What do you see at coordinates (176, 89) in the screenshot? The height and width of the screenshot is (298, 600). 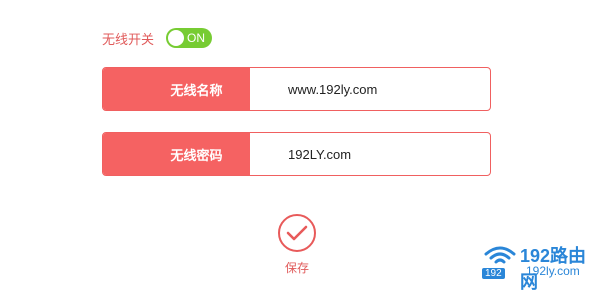 I see `ssid-label: 无线名称` at bounding box center [176, 89].